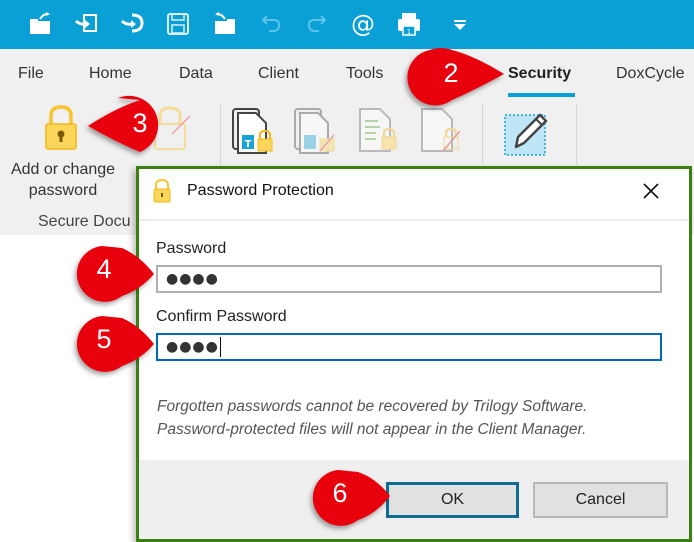 The height and width of the screenshot is (542, 694). What do you see at coordinates (541, 95) in the screenshot?
I see `active-tab-indicator` at bounding box center [541, 95].